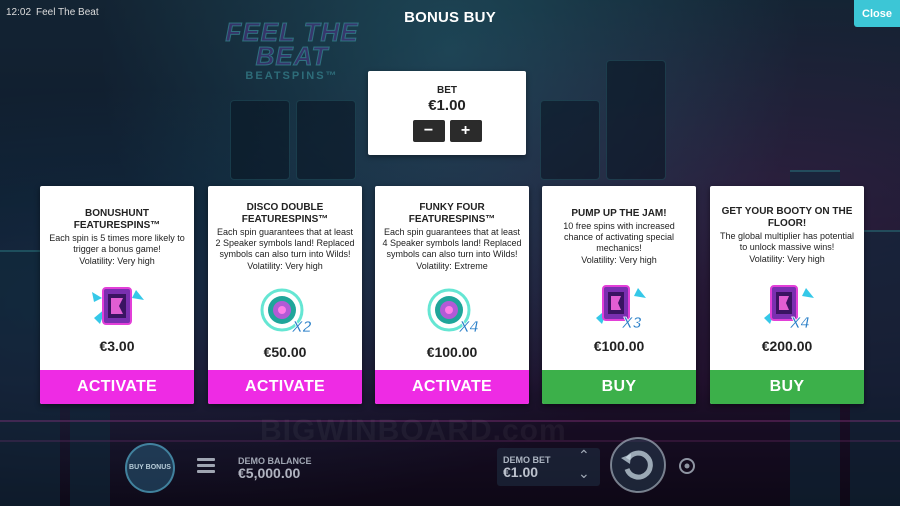  I want to click on bet-up-chevron-icon: ⌃, so click(584, 455).